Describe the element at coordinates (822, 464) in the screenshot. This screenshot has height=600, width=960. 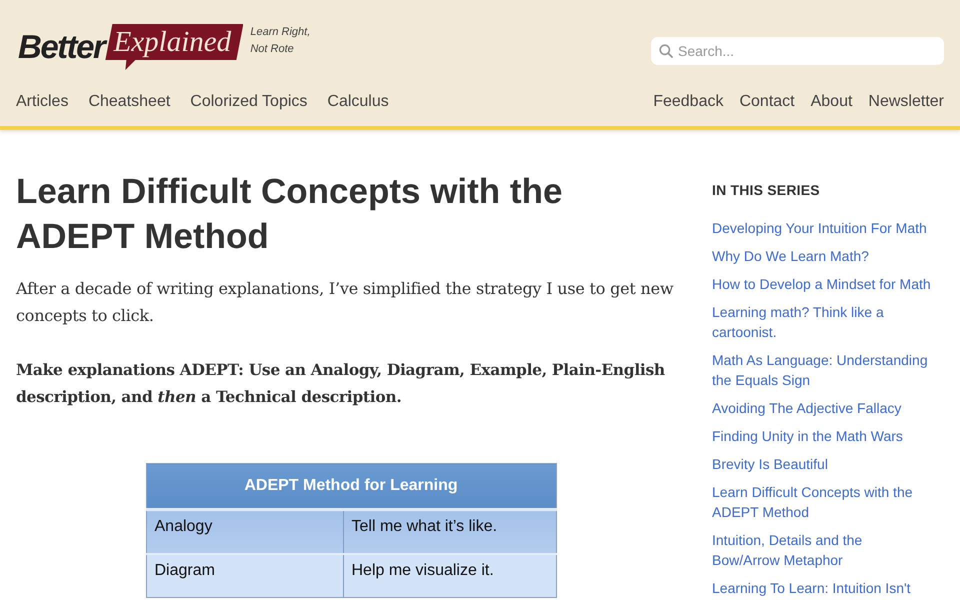
I see `series-link: Brevity Is Beautiful` at that location.